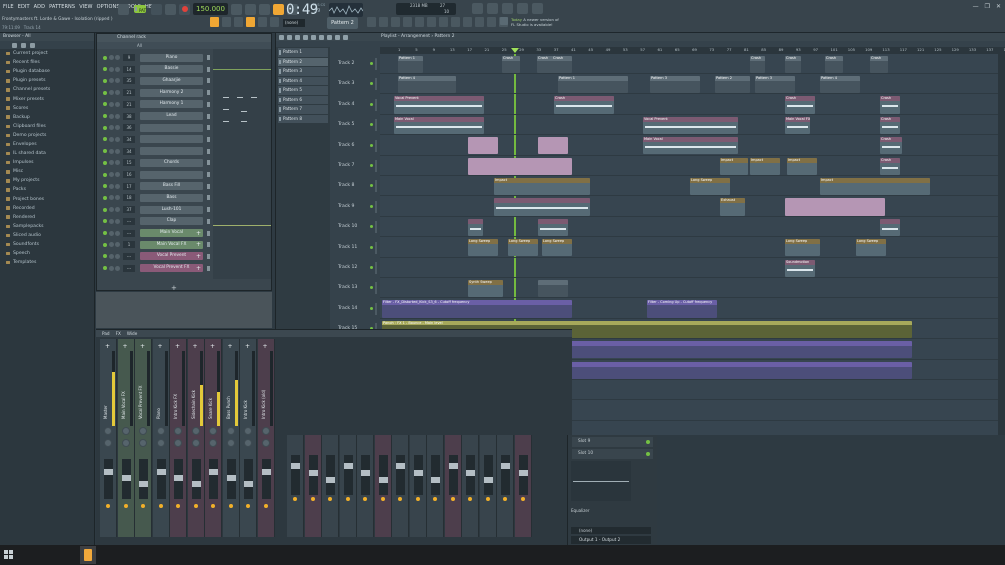 The height and width of the screenshot is (565, 1005). I want to click on playlist-clip: Pattern 1, so click(593, 84).